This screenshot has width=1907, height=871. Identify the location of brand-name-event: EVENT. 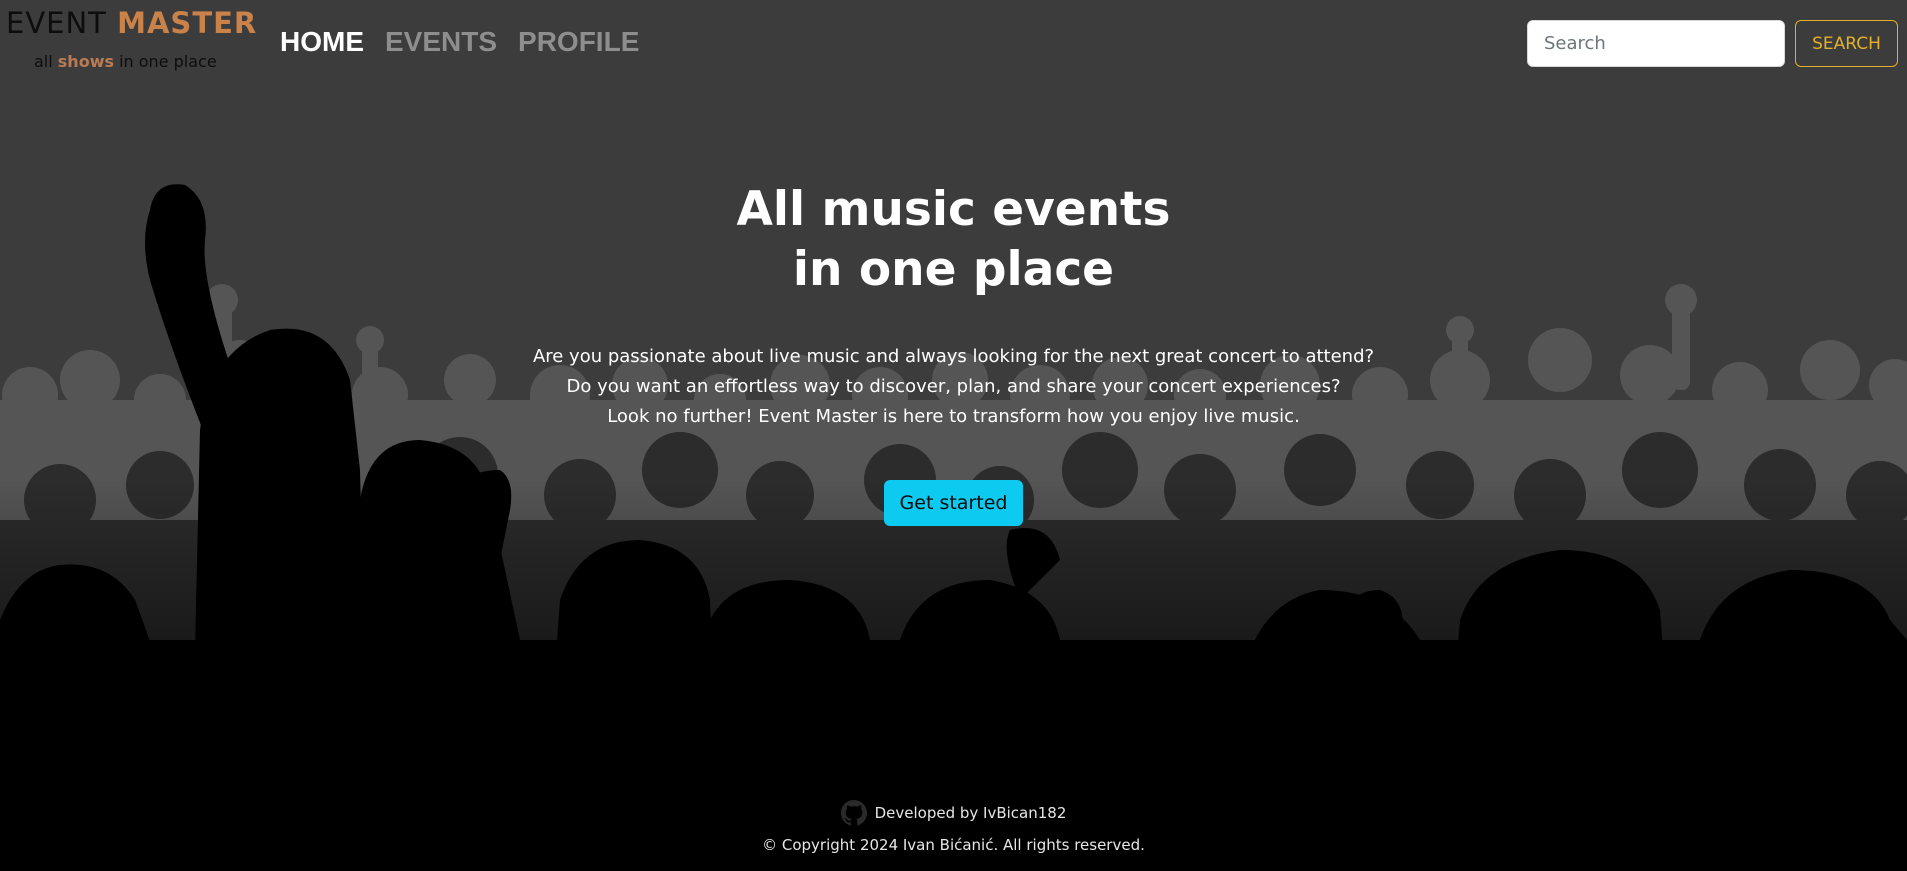
(62, 23).